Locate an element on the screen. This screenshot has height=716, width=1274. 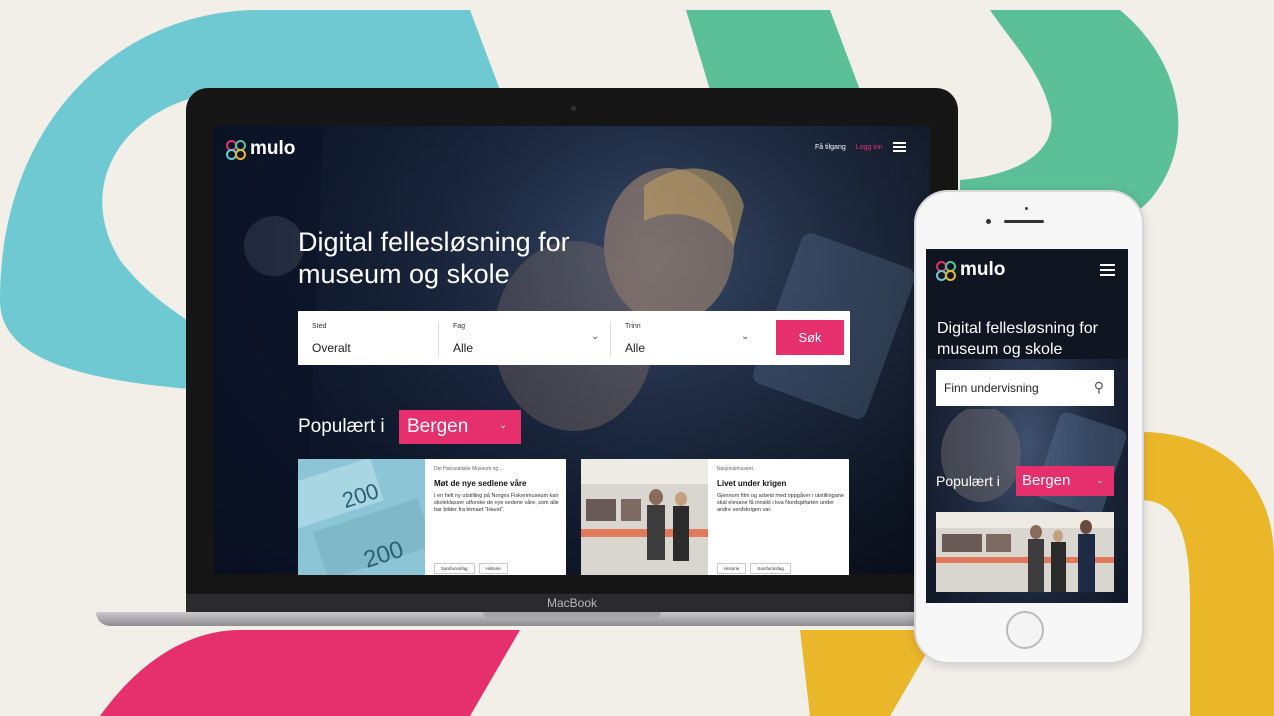
phone-home-button is located at coordinates (1025, 630).